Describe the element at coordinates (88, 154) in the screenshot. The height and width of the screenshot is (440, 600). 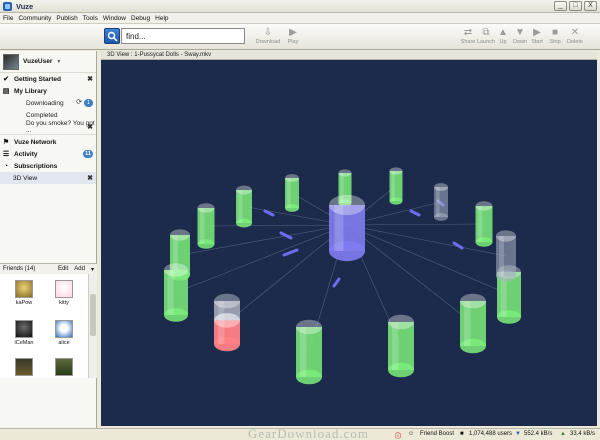
I see `count-badge: 11` at that location.